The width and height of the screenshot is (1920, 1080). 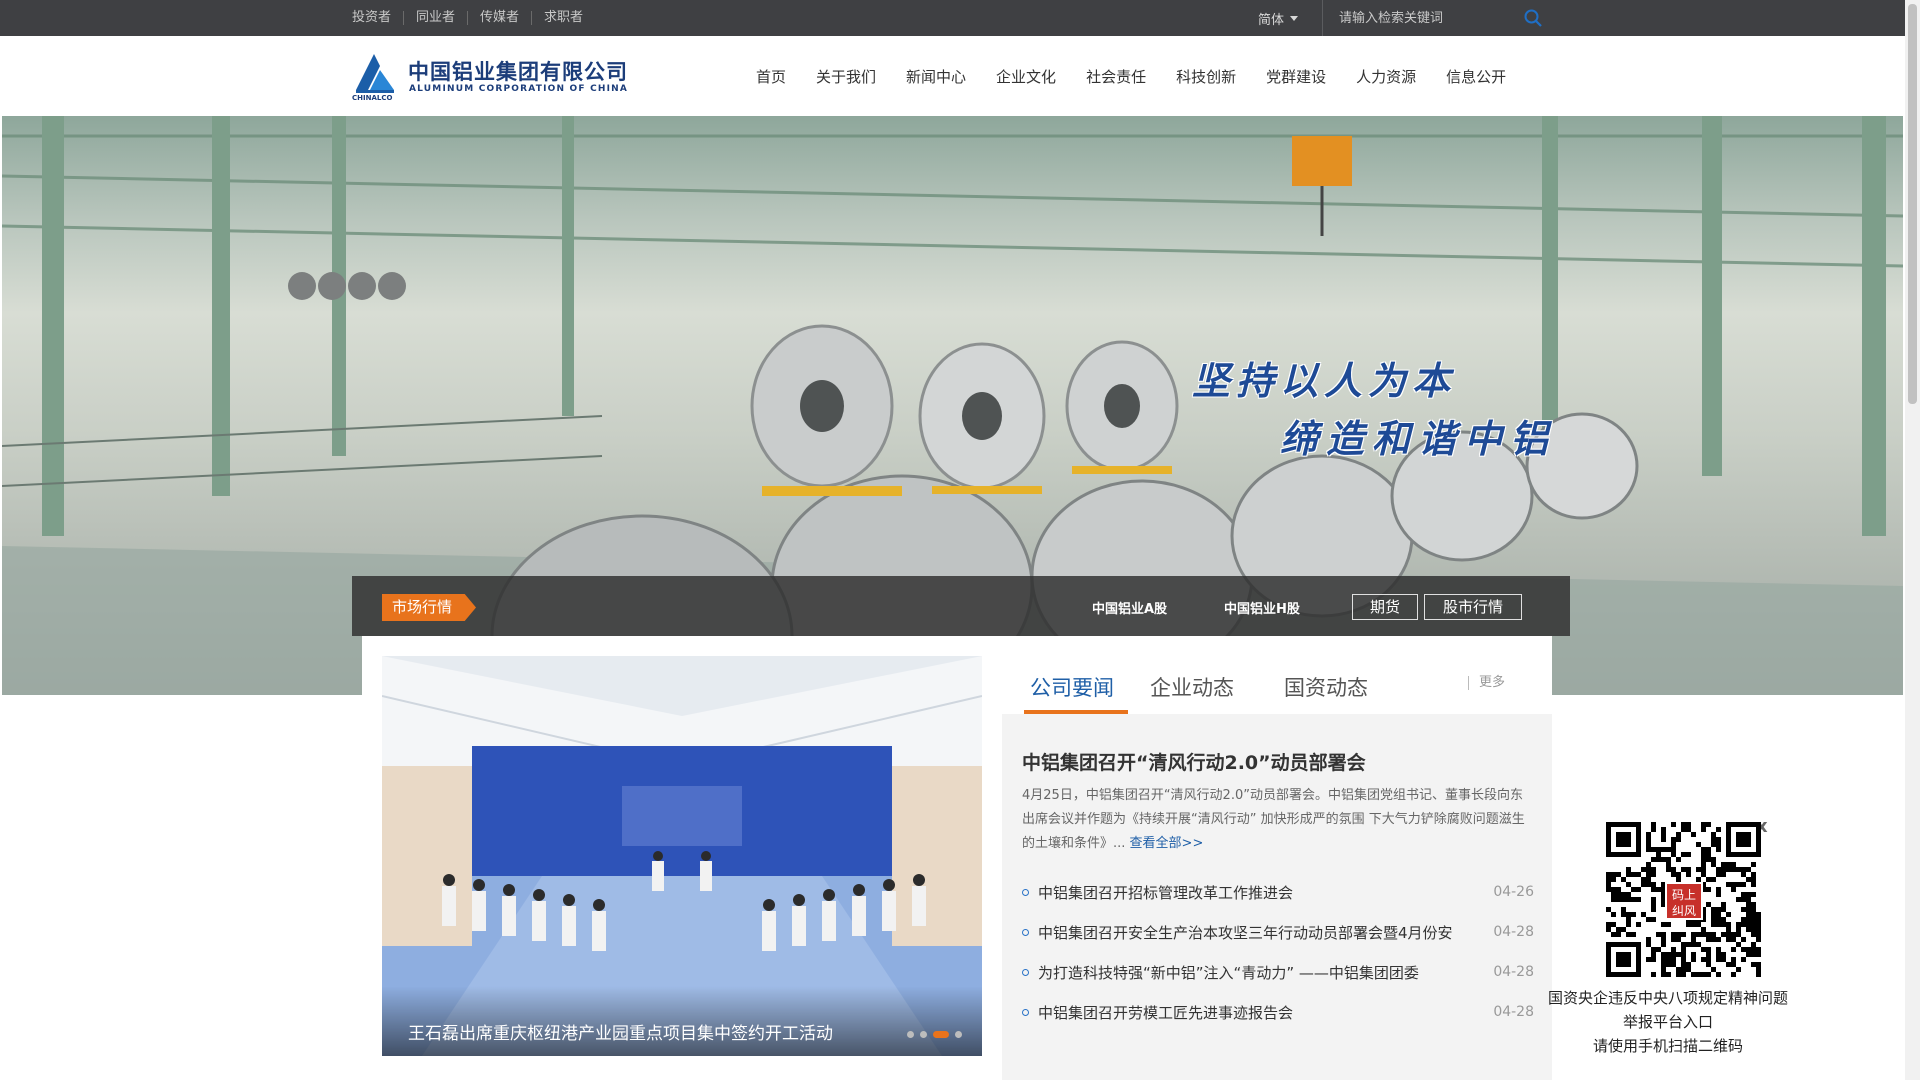 I want to click on qr-caption-line2: 举报平台入口, so click(x=1667, y=1022).